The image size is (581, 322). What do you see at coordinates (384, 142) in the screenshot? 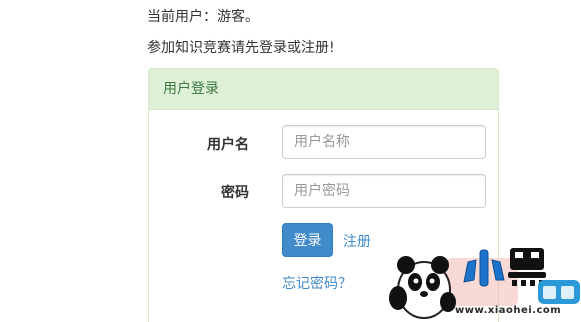
I see `username-input` at bounding box center [384, 142].